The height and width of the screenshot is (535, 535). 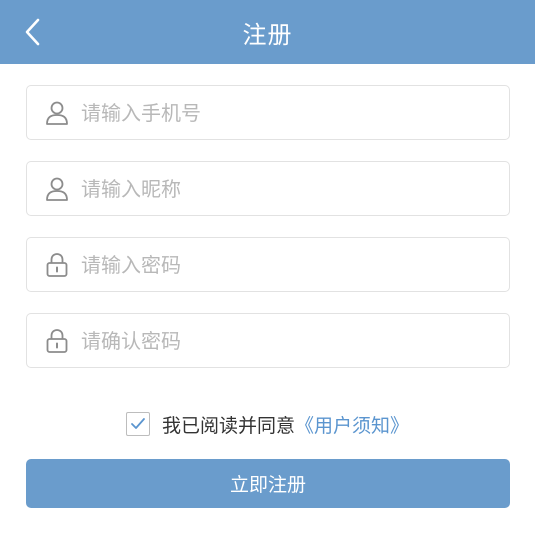 I want to click on password-field, so click(x=268, y=264).